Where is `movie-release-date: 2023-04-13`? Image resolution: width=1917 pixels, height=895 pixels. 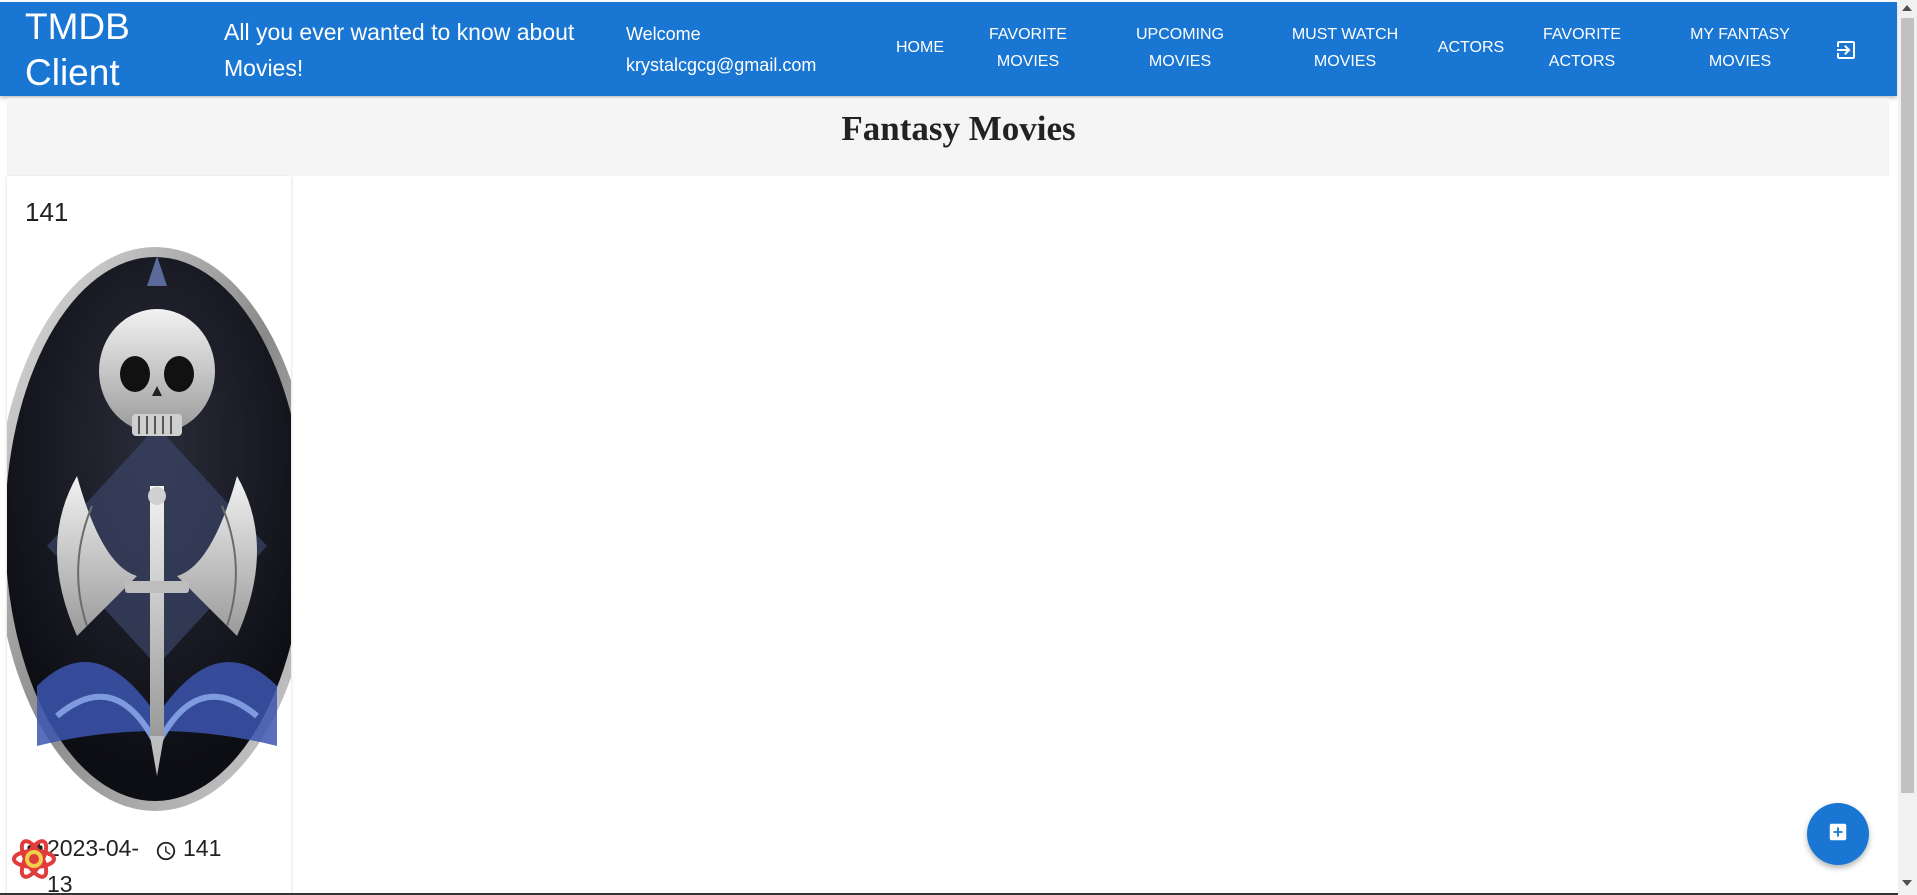
movie-release-date: 2023-04-13 is located at coordinates (93, 865).